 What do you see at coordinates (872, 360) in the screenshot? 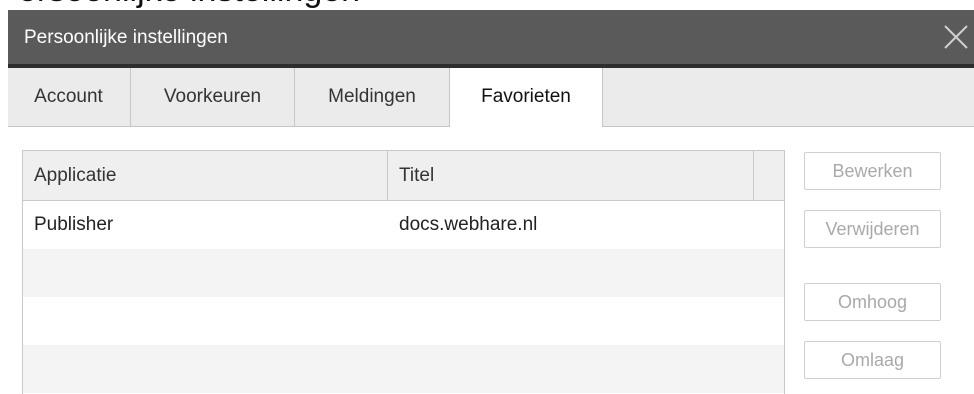
I see `move-down-button: Omlaag` at bounding box center [872, 360].